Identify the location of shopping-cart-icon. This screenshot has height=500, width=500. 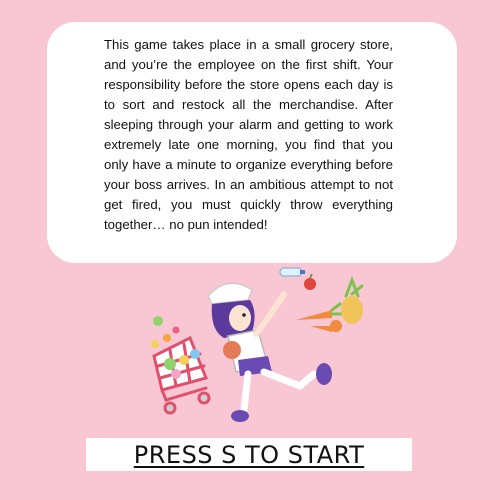
(181, 375).